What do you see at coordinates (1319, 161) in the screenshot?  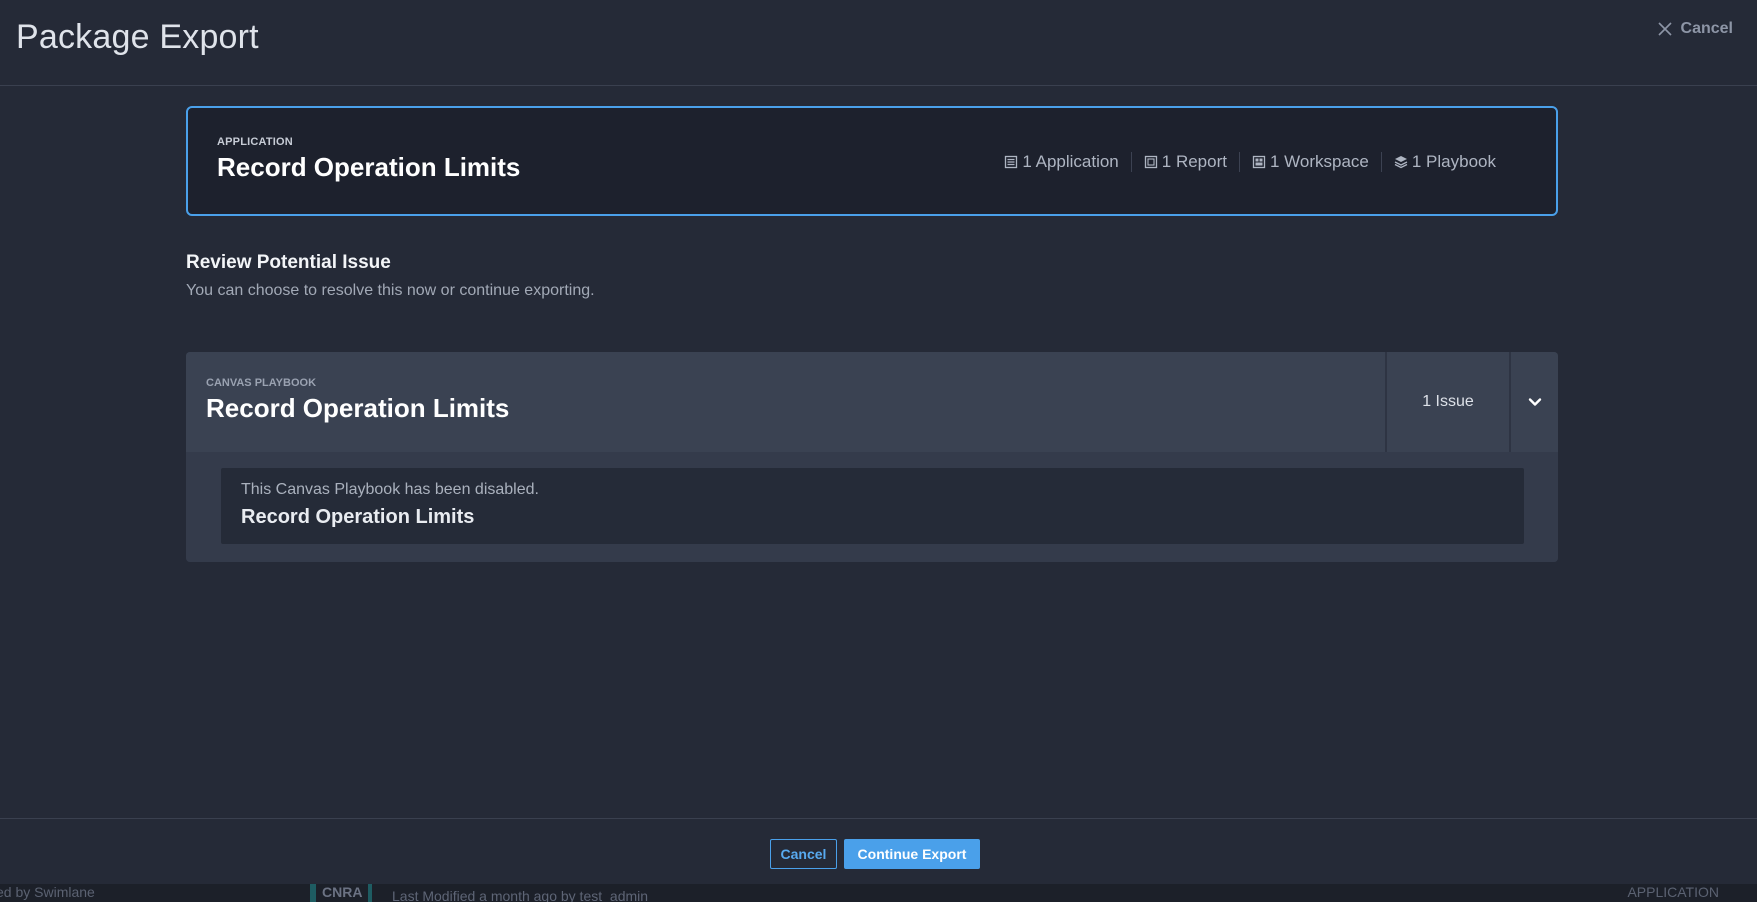 I see `count-workspace-label: 1 Workspace` at bounding box center [1319, 161].